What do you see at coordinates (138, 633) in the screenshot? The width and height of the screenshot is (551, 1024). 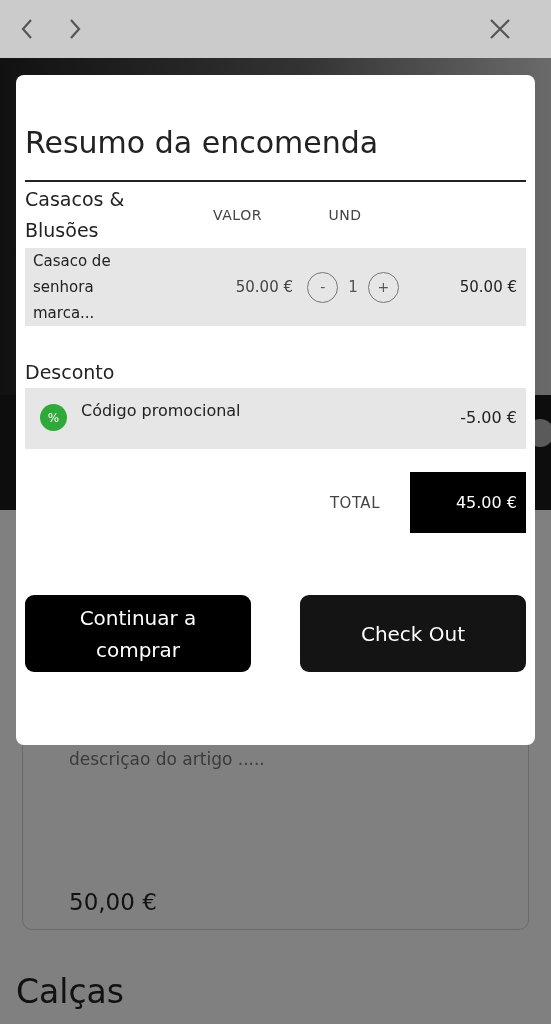 I see `continue-shopping-button: Continuar a comprar` at bounding box center [138, 633].